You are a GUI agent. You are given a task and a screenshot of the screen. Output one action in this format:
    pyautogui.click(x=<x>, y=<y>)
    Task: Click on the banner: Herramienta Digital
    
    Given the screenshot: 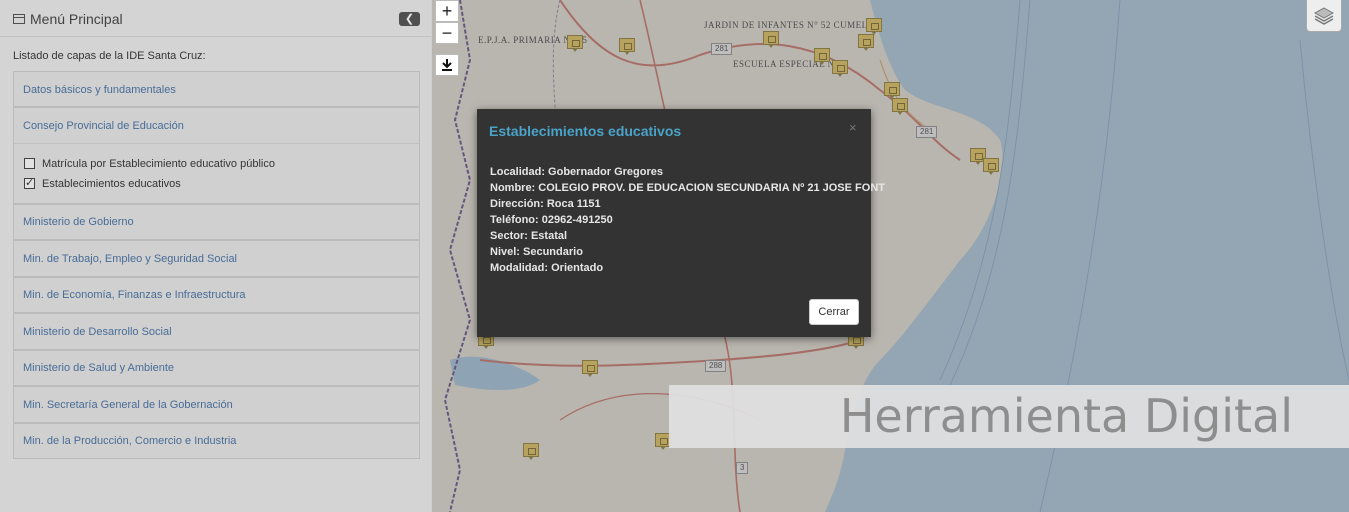 What is the action you would take?
    pyautogui.click(x=1009, y=416)
    